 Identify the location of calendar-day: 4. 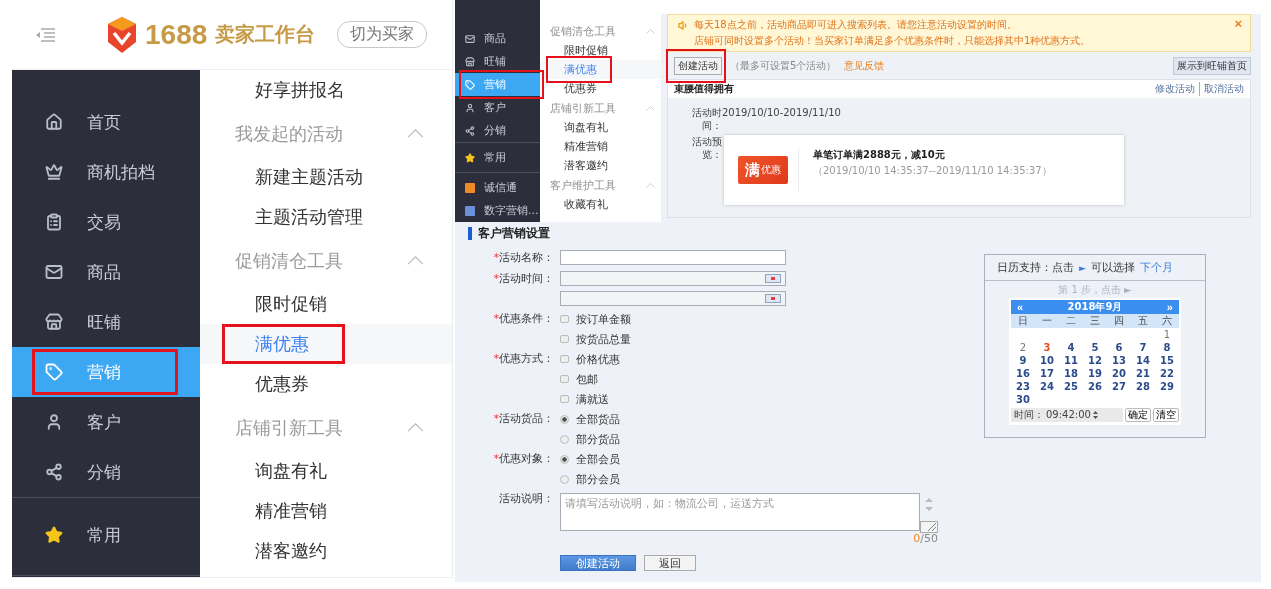
(1071, 347).